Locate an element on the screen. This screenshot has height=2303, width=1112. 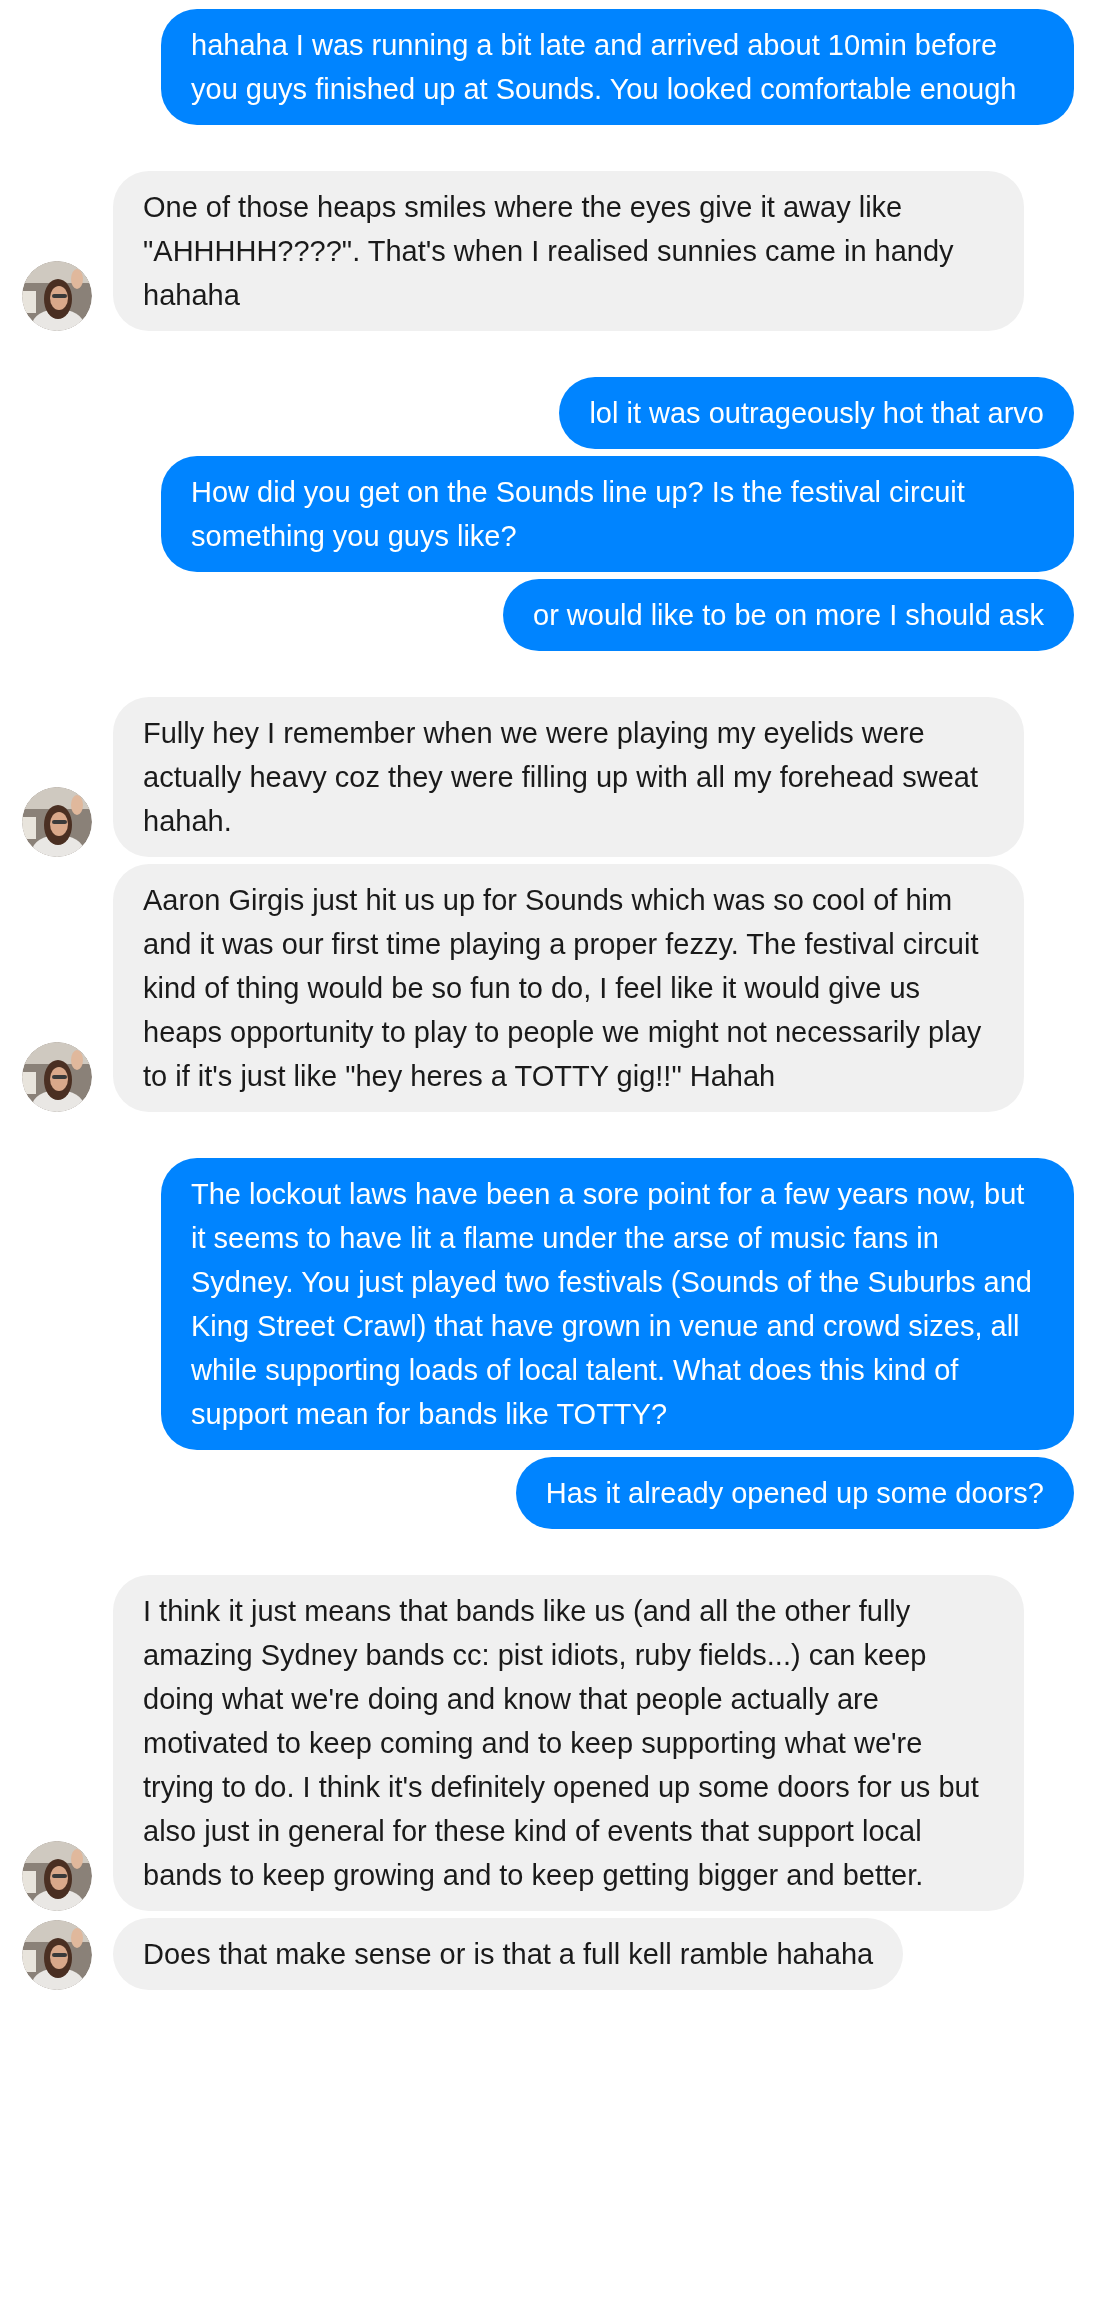
sent-message: hahaha I was running a bit late and arrived about 10min before you guys finished up at Sounds. You looked comfortable enough is located at coordinates (617, 67).